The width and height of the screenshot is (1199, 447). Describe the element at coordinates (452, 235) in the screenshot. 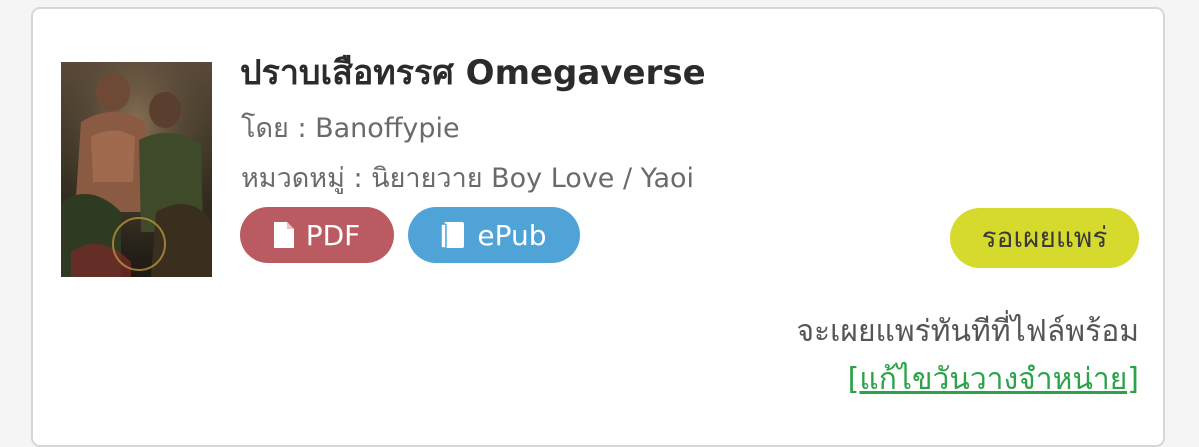

I see `book-icon` at that location.